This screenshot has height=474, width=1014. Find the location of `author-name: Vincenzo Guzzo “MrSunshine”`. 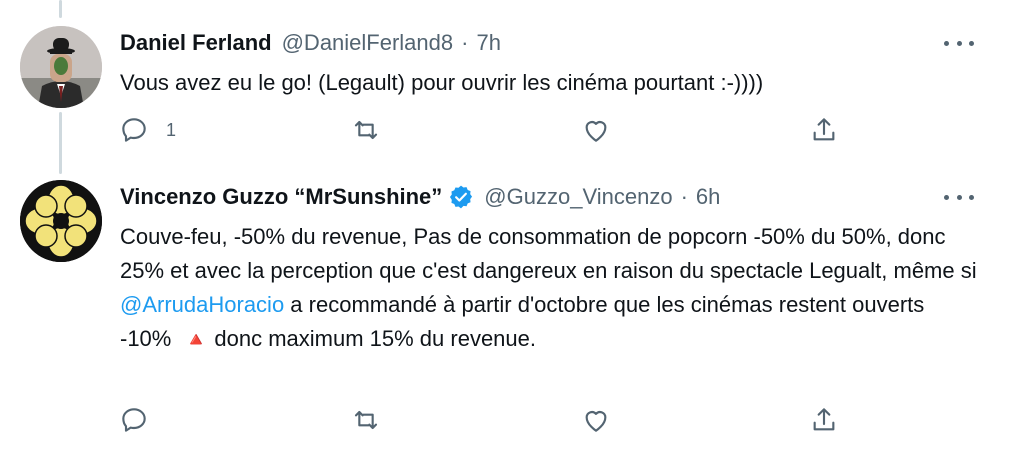

author-name: Vincenzo Guzzo “MrSunshine” is located at coordinates (281, 197).